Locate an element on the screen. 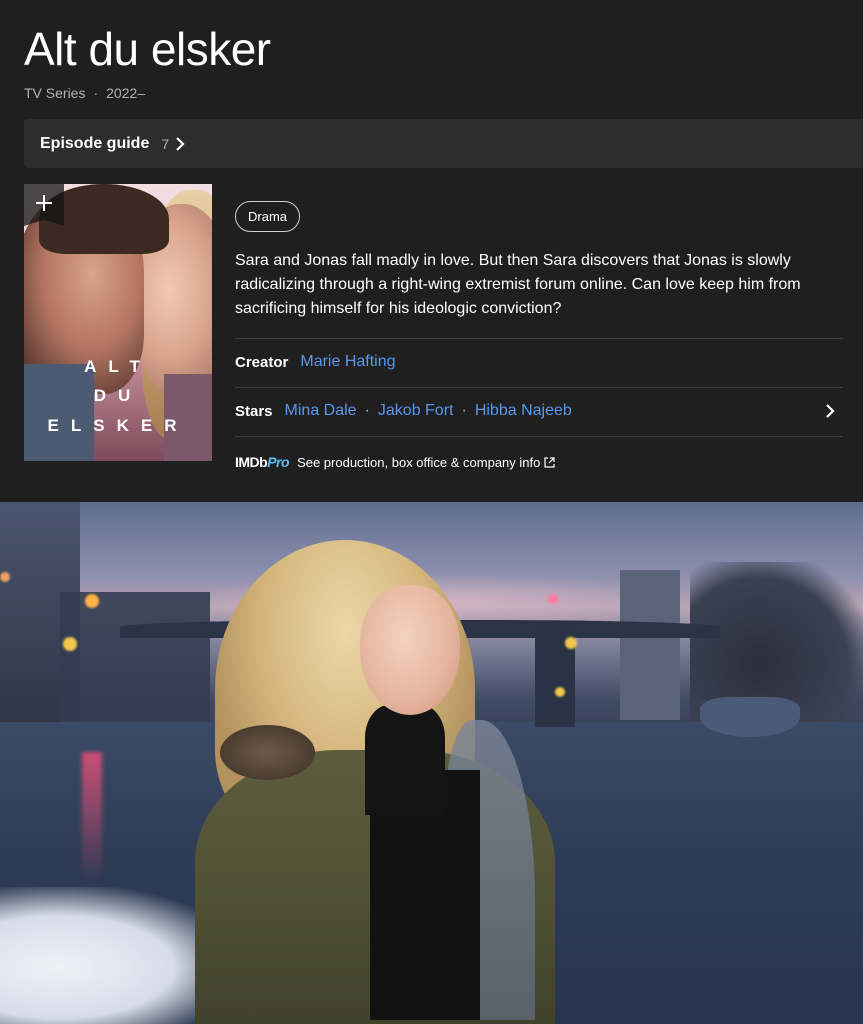 This screenshot has width=863, height=1024. episode-guide-link: Episode guide 7 is located at coordinates (443, 143).